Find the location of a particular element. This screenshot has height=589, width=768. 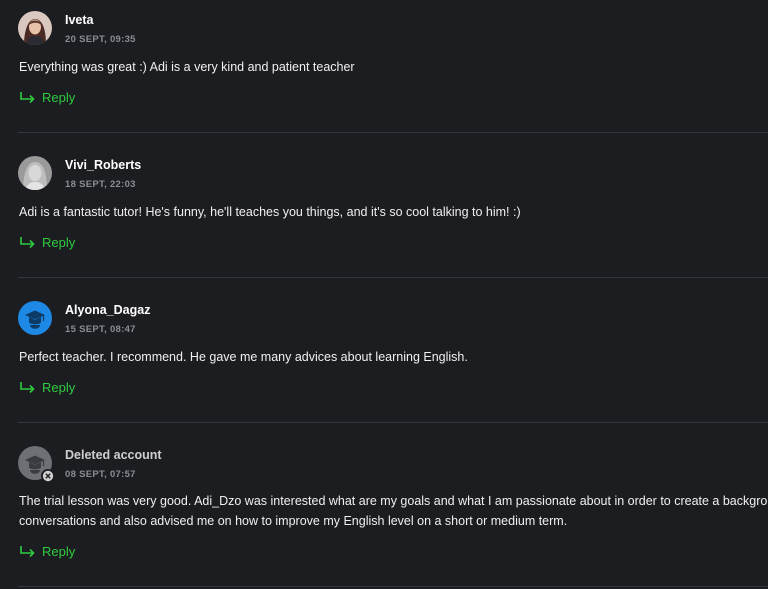

review-date: 15 SEPT, 08:47 is located at coordinates (100, 329).